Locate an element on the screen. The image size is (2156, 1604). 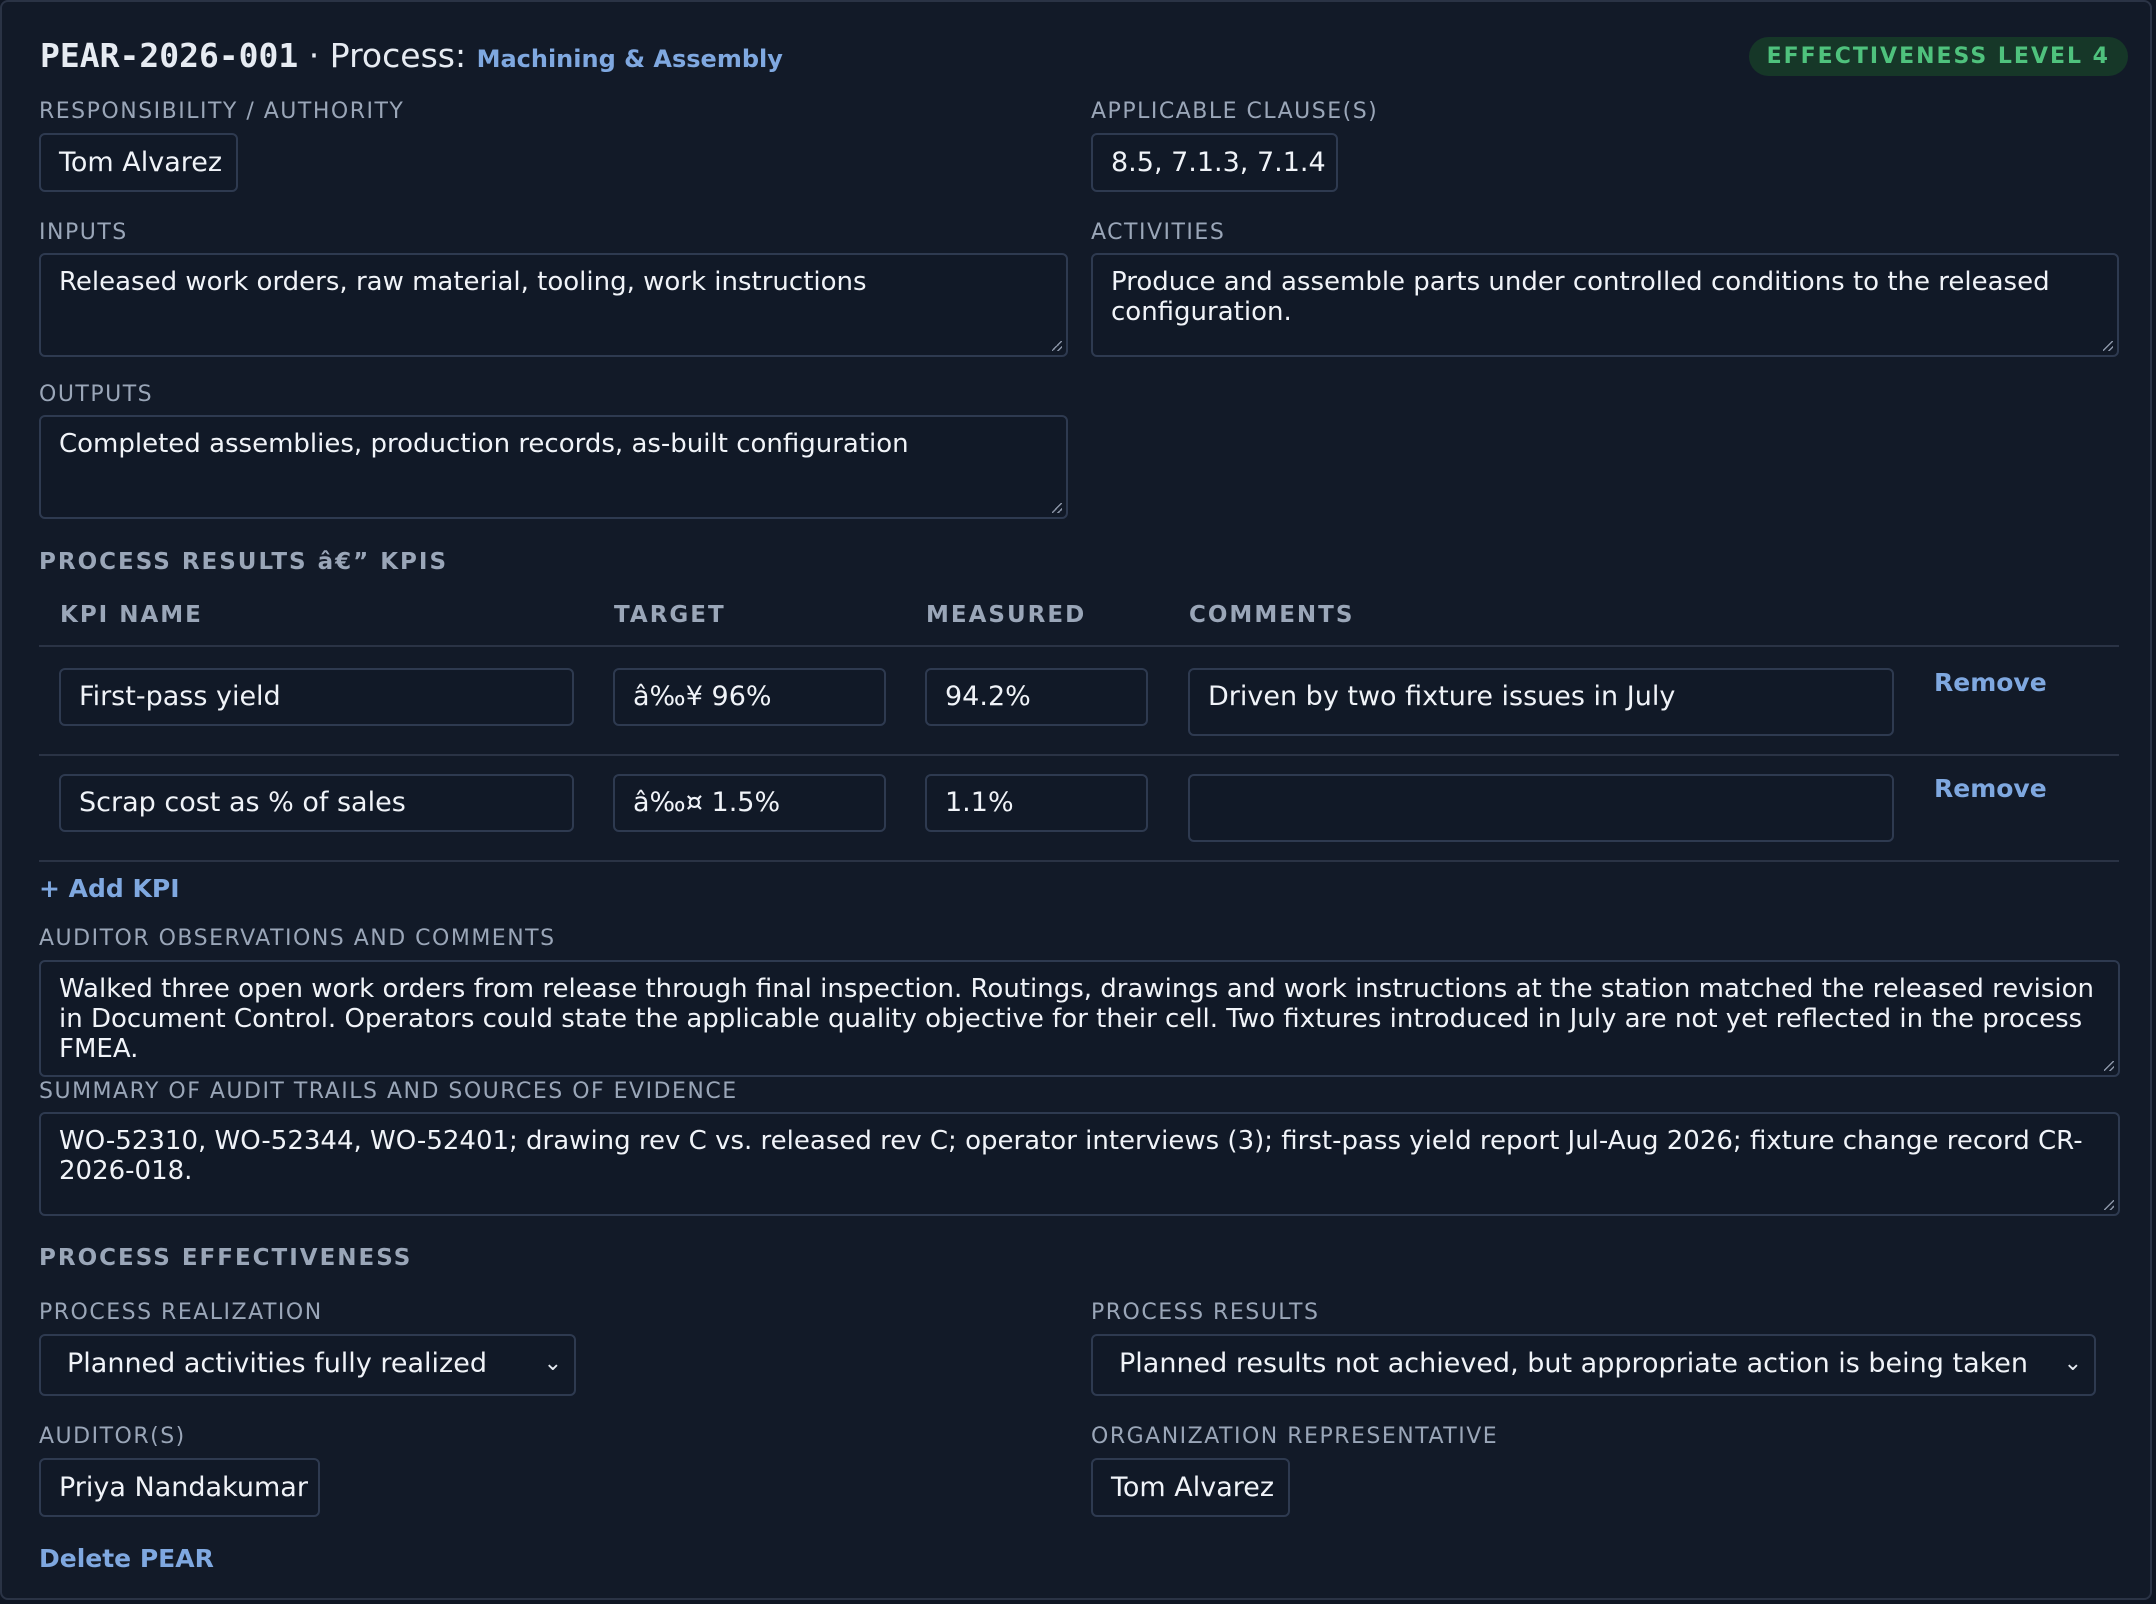
responsibility-label: RESPONSIBILITY / AUTHORITY is located at coordinates (222, 111).